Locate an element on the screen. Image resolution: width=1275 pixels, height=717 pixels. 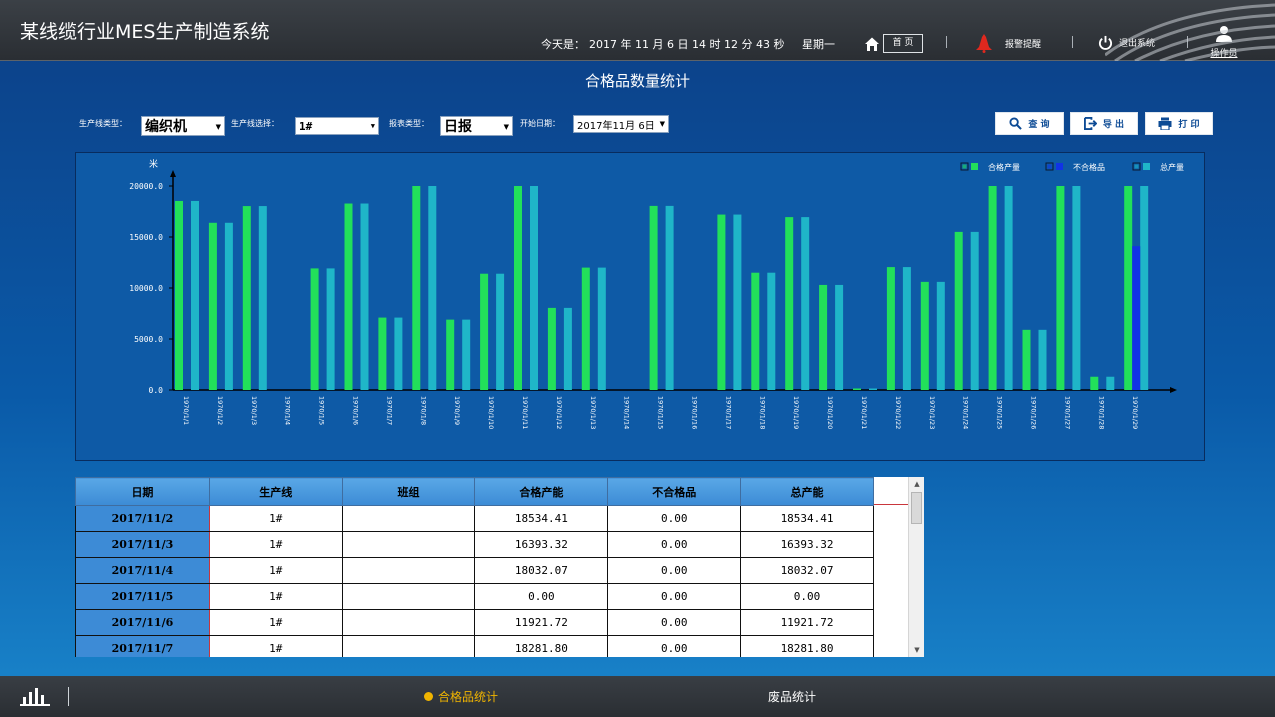
cell-total-capacity: 18032.07 is located at coordinates (807, 570).